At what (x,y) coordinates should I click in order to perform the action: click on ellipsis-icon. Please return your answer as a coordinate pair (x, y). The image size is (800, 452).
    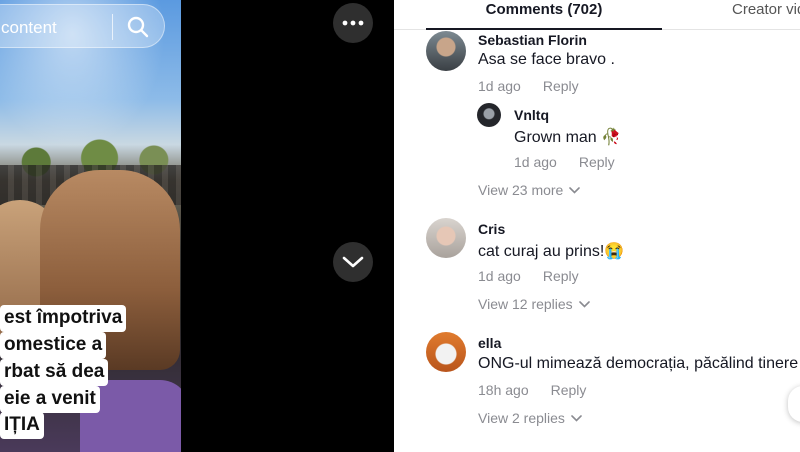
    Looking at the image, I should click on (353, 23).